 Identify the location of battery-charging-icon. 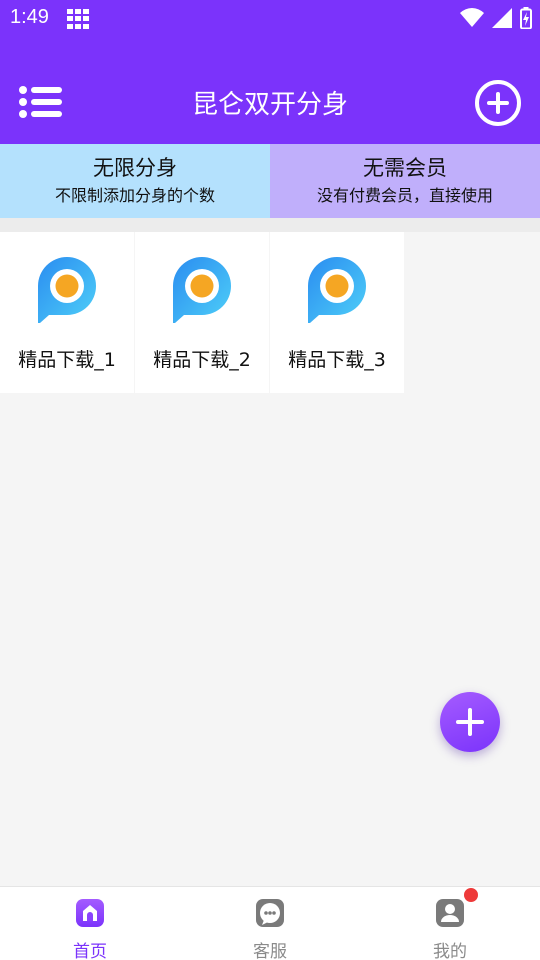
(526, 18).